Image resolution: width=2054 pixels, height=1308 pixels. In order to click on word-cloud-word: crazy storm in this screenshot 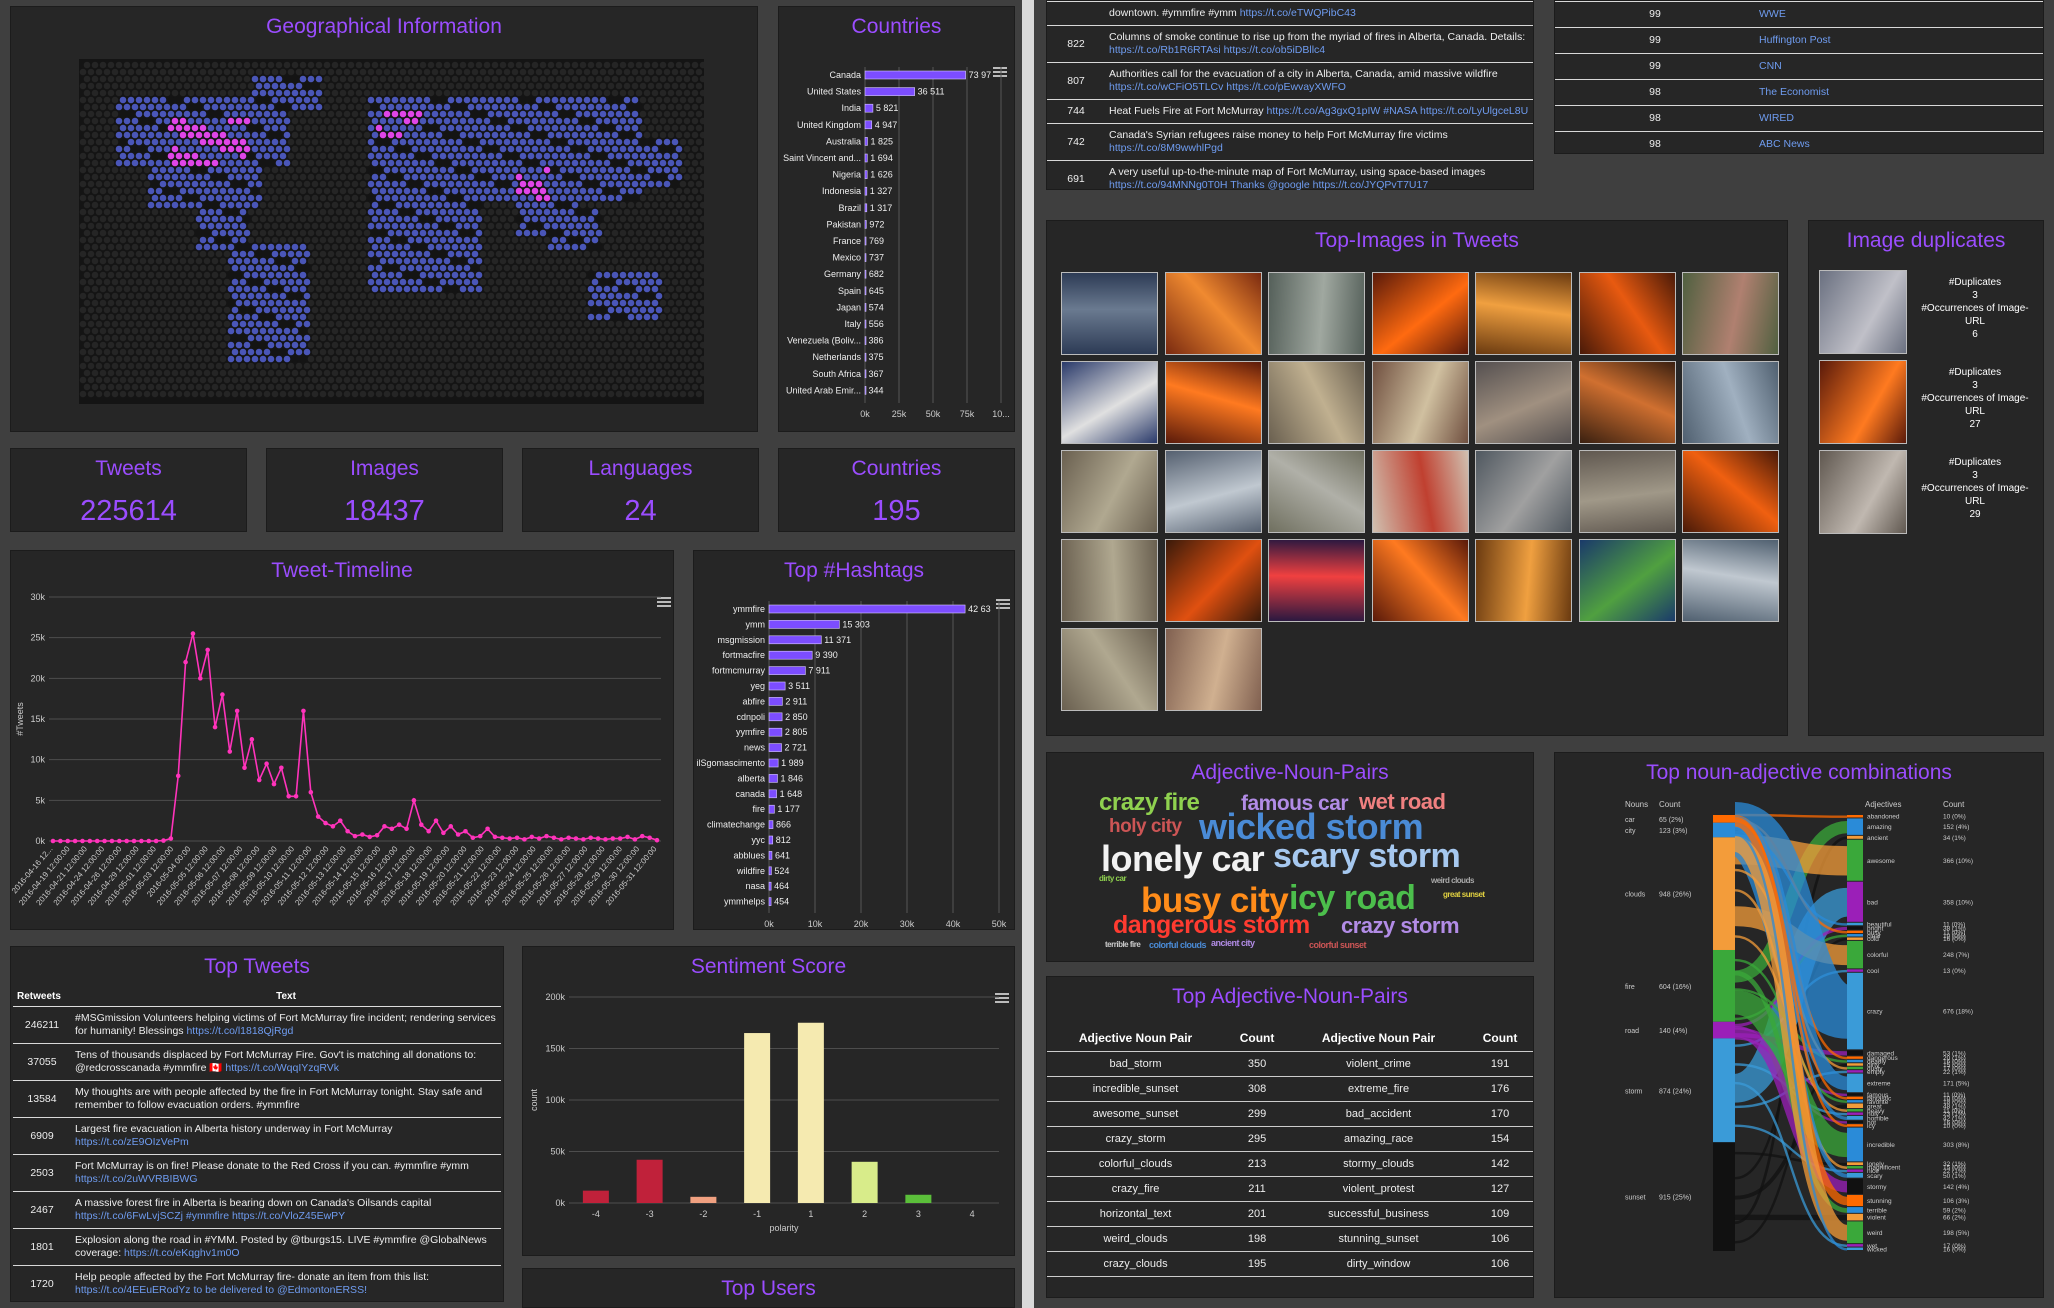, I will do `click(1400, 926)`.